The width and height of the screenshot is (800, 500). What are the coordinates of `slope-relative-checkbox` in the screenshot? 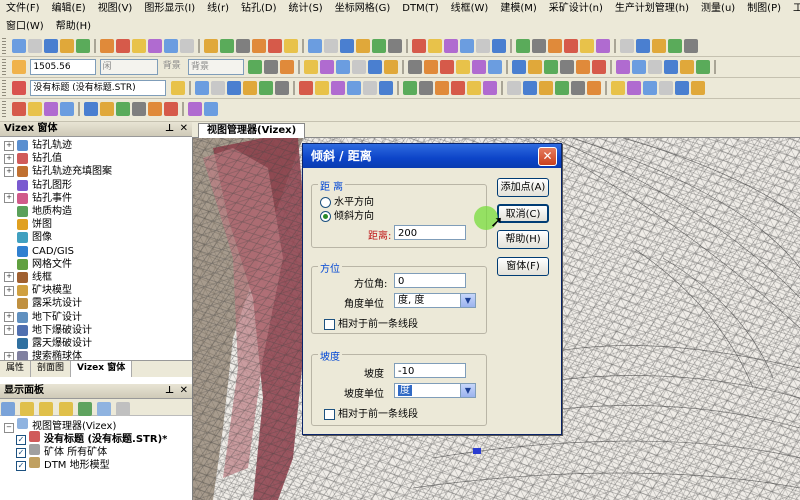 It's located at (329, 414).